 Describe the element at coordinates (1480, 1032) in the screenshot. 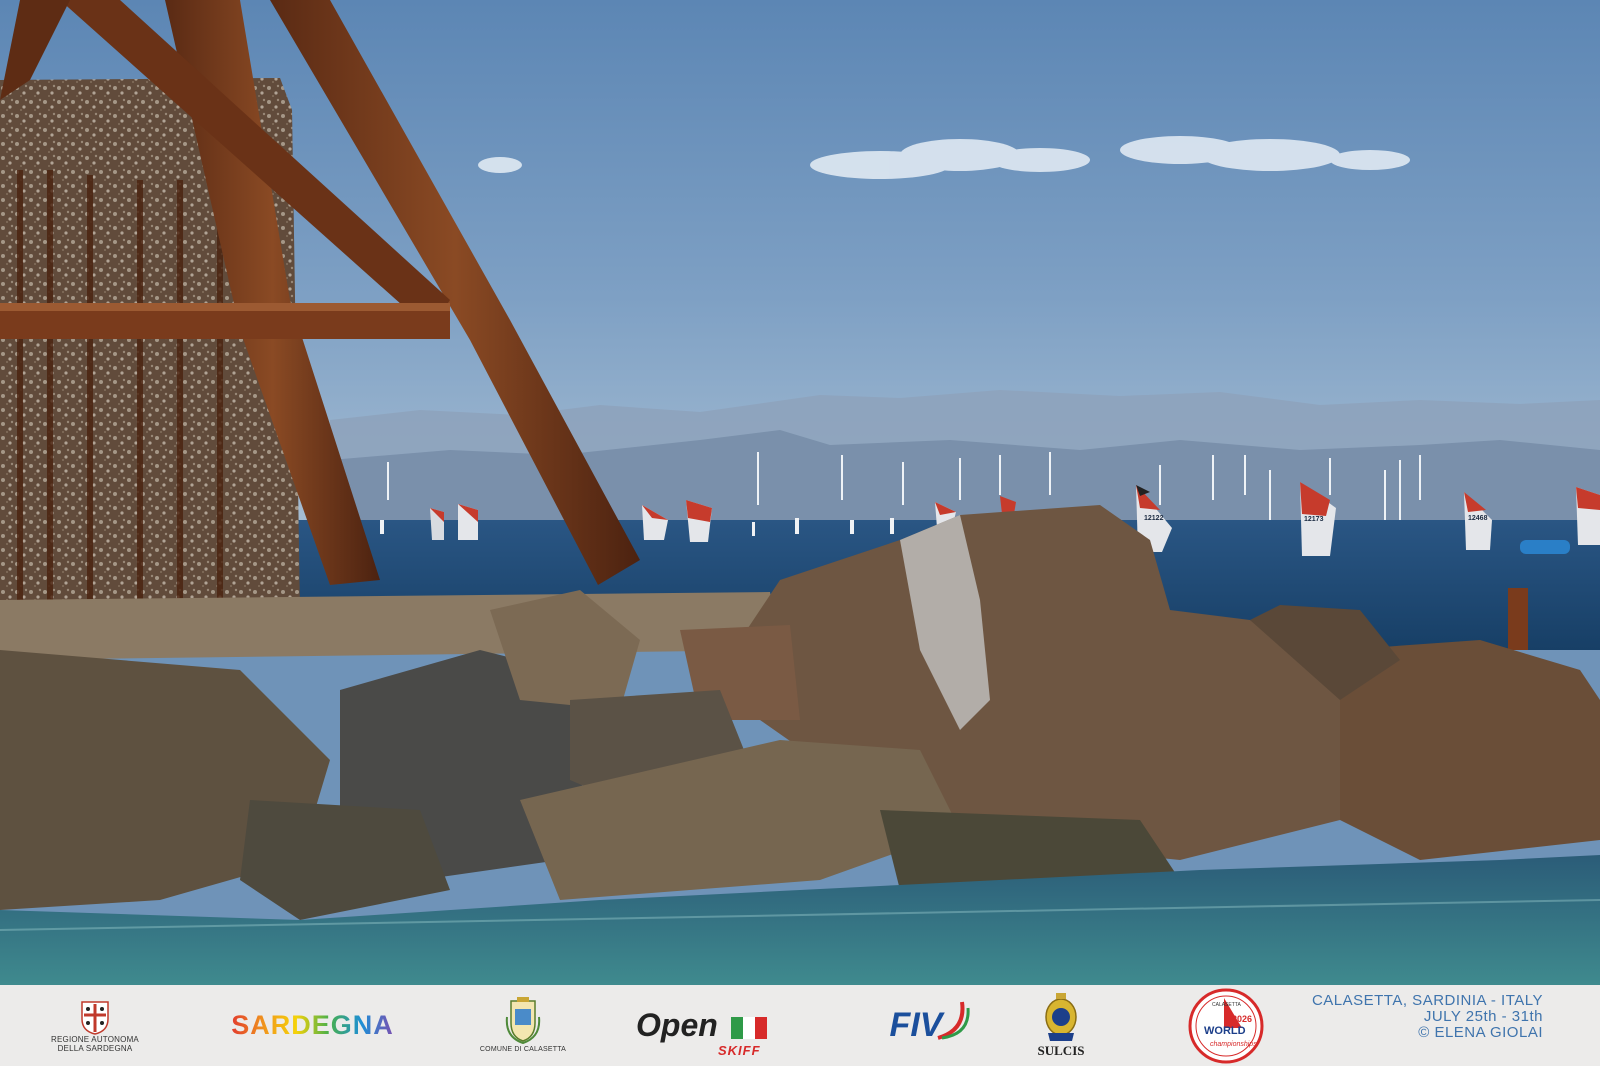

I see `photo-credit: © ELENA GIOLAI` at that location.